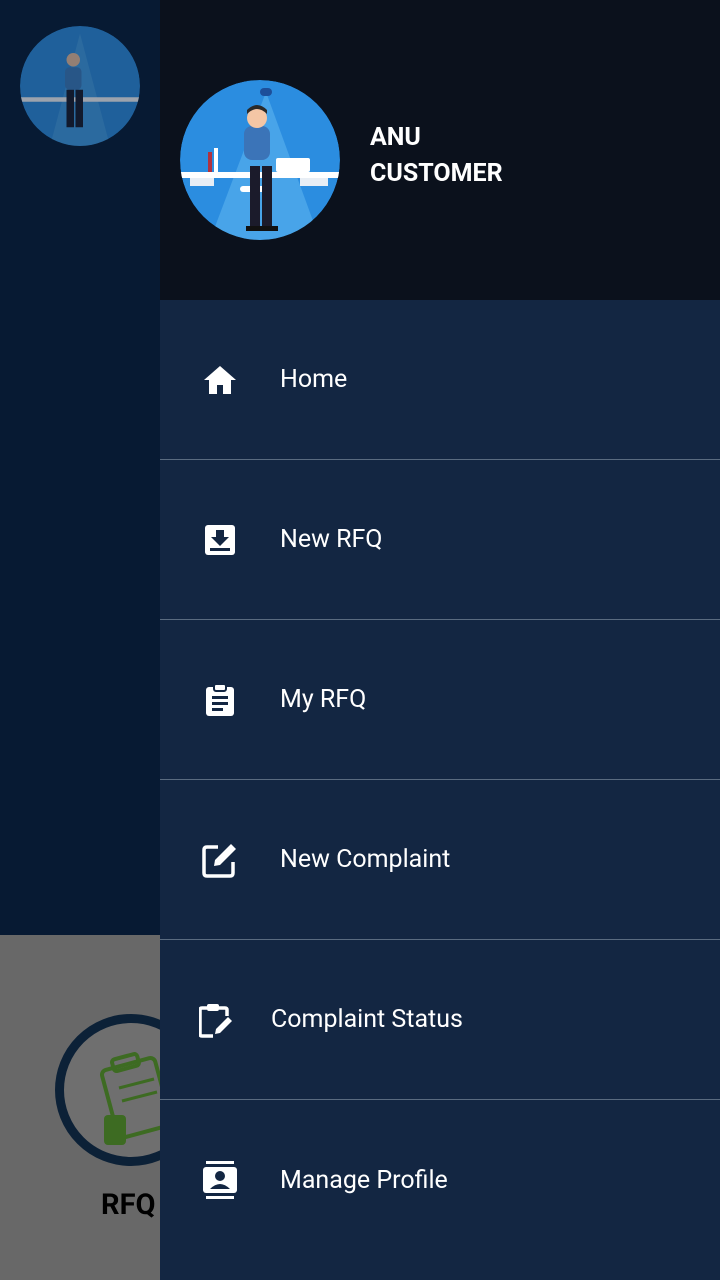 Image resolution: width=720 pixels, height=1280 pixels. Describe the element at coordinates (331, 539) in the screenshot. I see `menu-label-new-rfq: New RFQ` at that location.